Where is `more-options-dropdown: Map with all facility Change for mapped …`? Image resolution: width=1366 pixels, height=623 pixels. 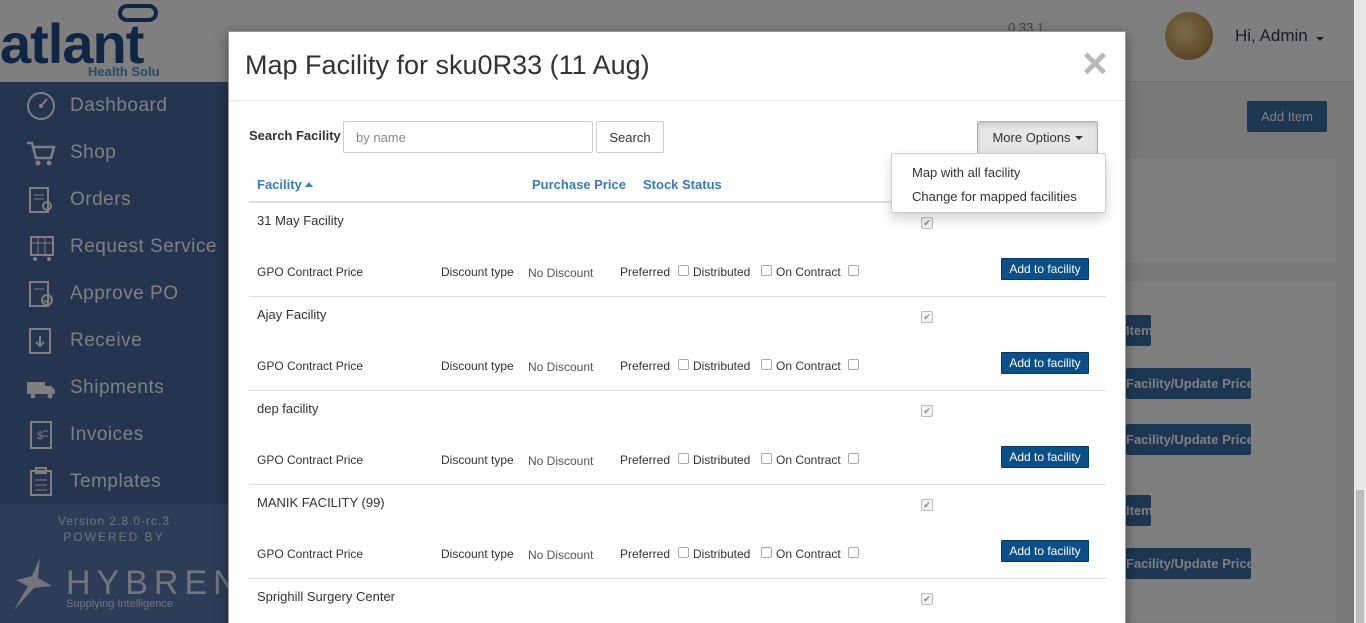 more-options-dropdown: Map with all facility Change for mapped … is located at coordinates (998, 183).